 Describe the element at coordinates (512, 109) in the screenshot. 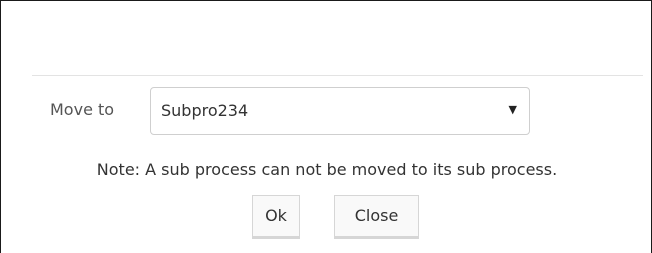

I see `chevron-down-icon: ▼` at that location.